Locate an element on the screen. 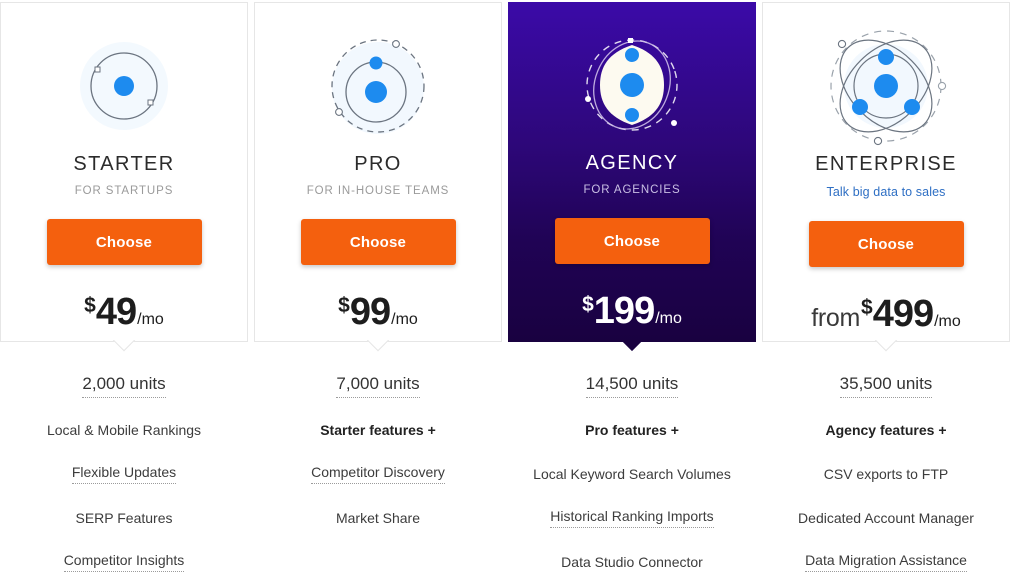 The image size is (1024, 584). feature-item: Data Studio Connector is located at coordinates (632, 562).